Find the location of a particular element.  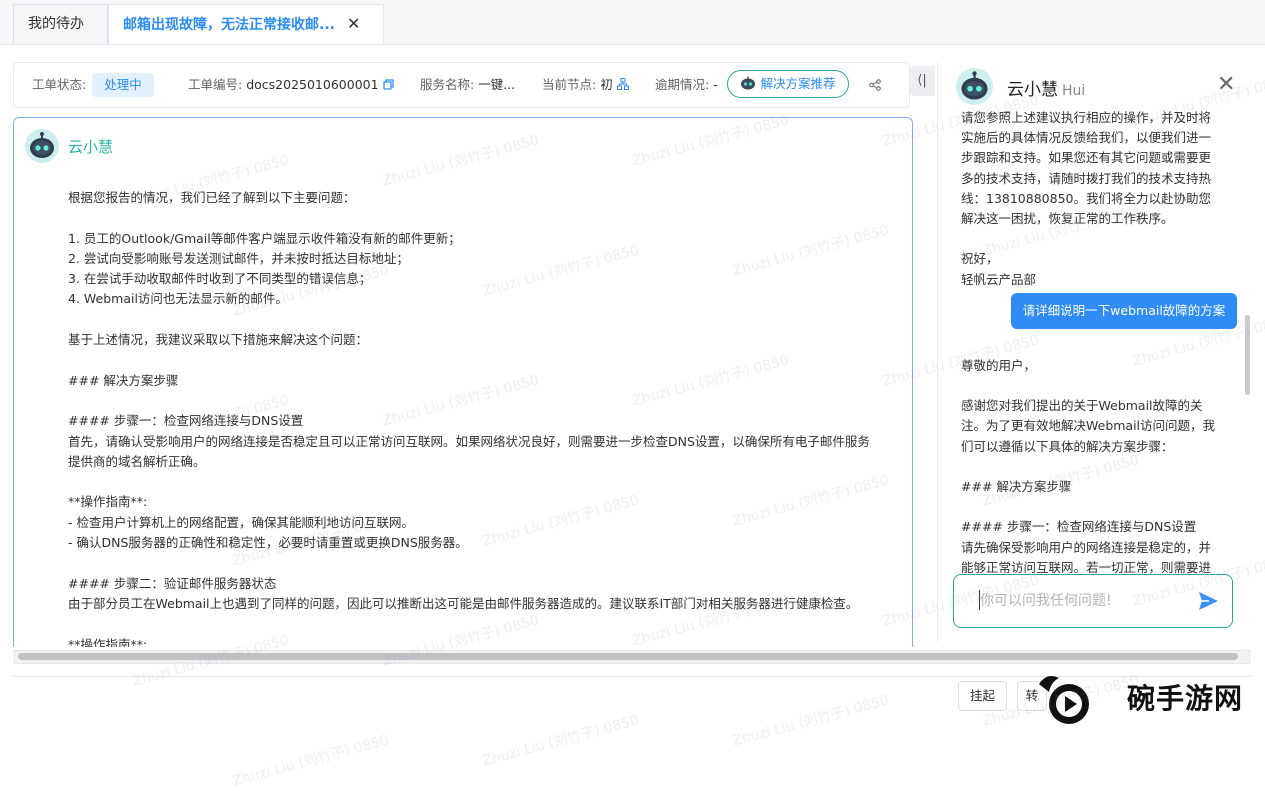

horizontal-scroll-thumb is located at coordinates (628, 656).